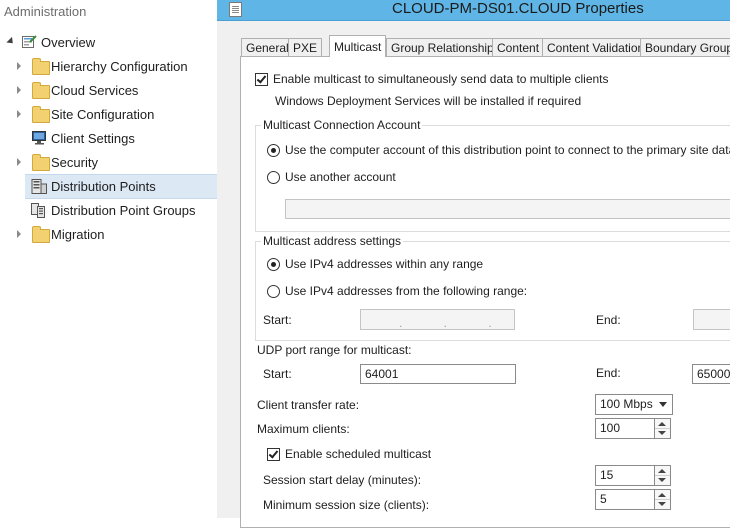 The width and height of the screenshot is (730, 528). I want to click on address-end-field, so click(711, 319).